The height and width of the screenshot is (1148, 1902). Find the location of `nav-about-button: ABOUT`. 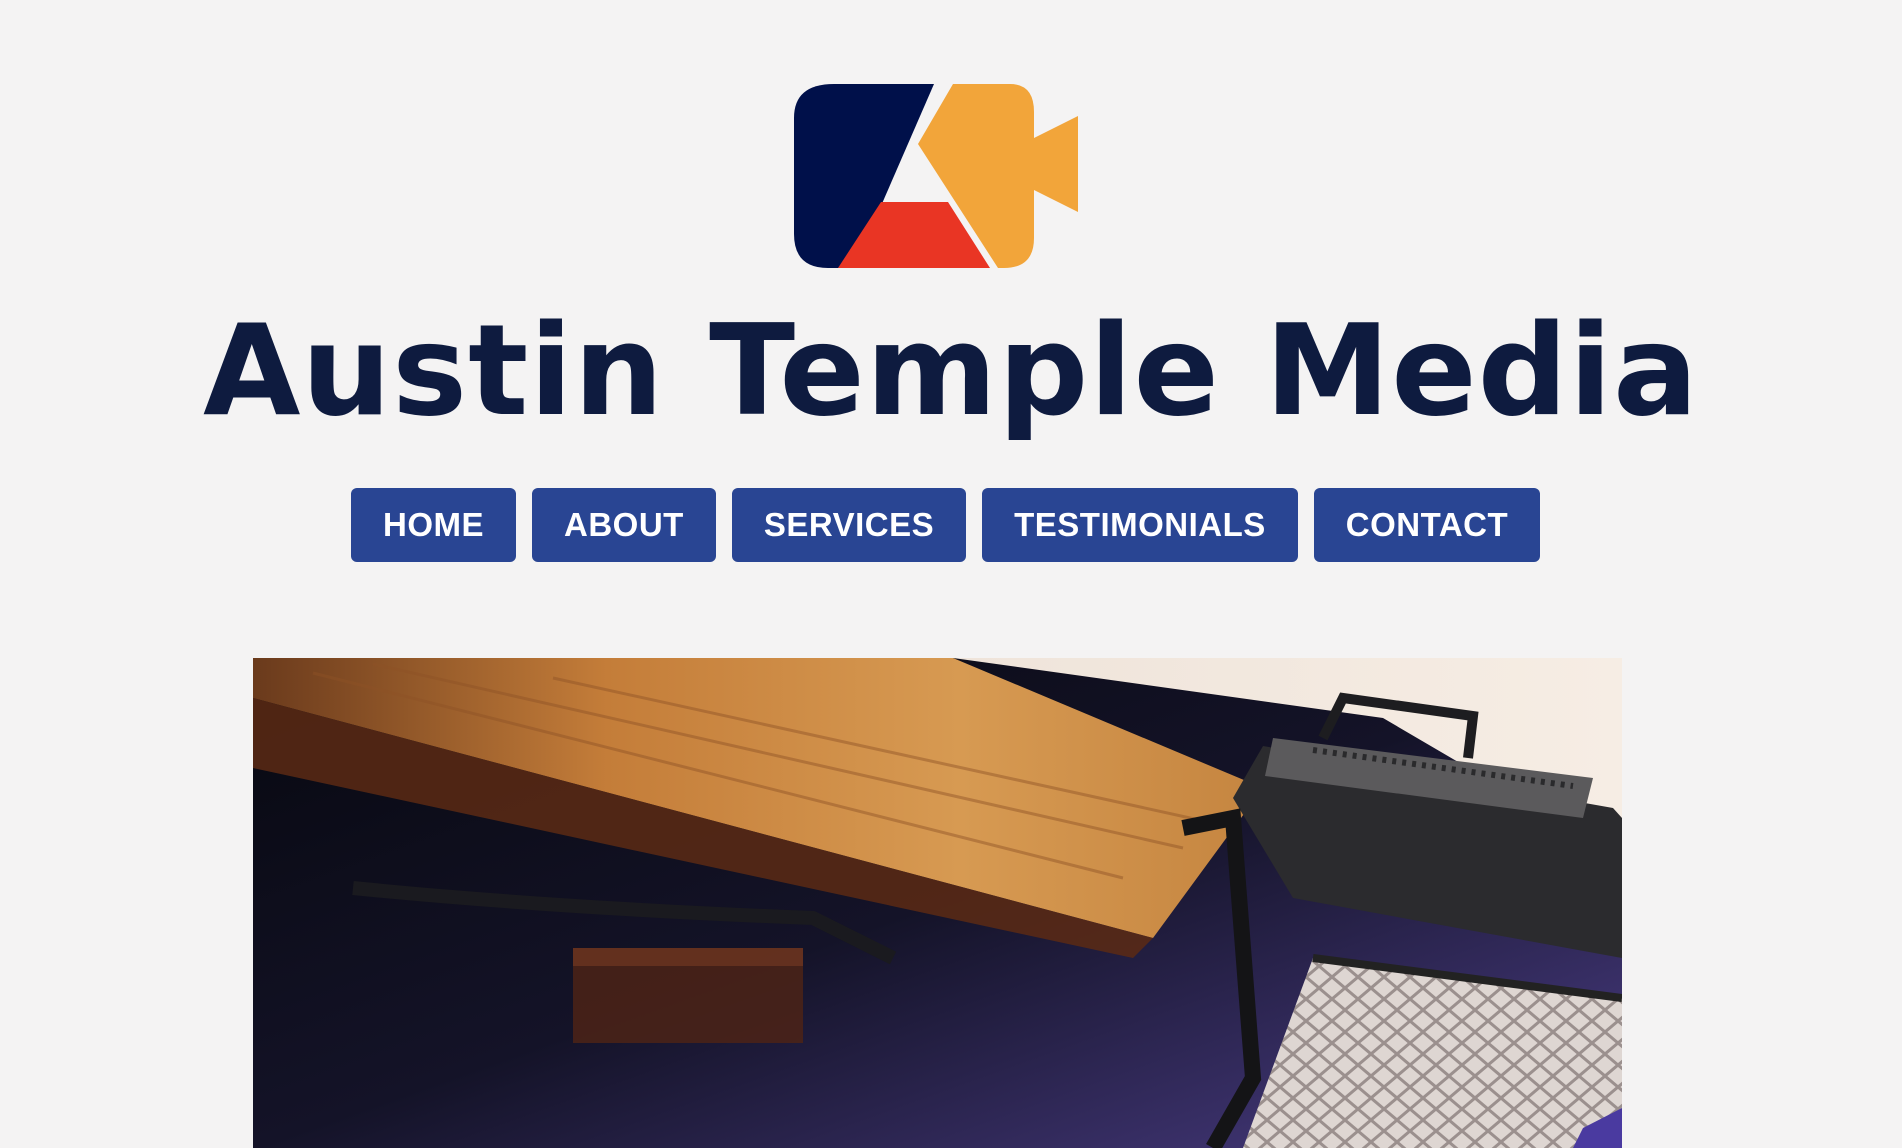

nav-about-button: ABOUT is located at coordinates (624, 525).